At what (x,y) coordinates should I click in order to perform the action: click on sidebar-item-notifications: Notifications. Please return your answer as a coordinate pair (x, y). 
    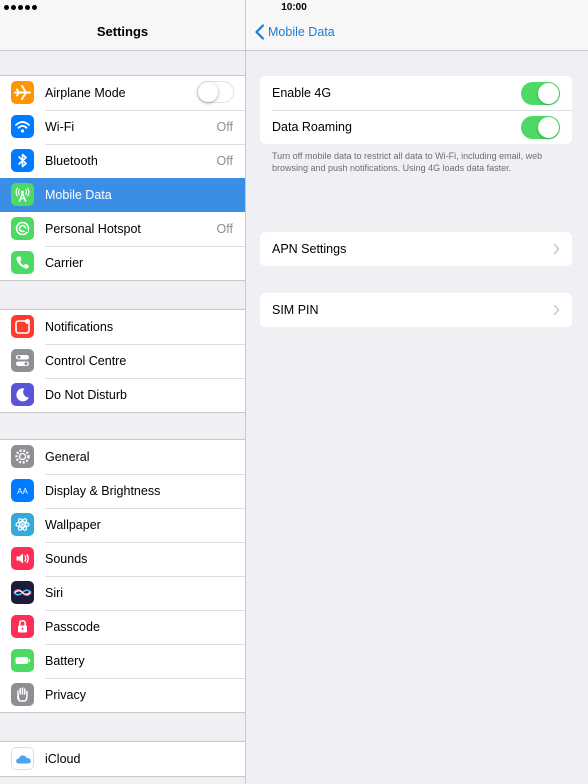
    Looking at the image, I should click on (122, 327).